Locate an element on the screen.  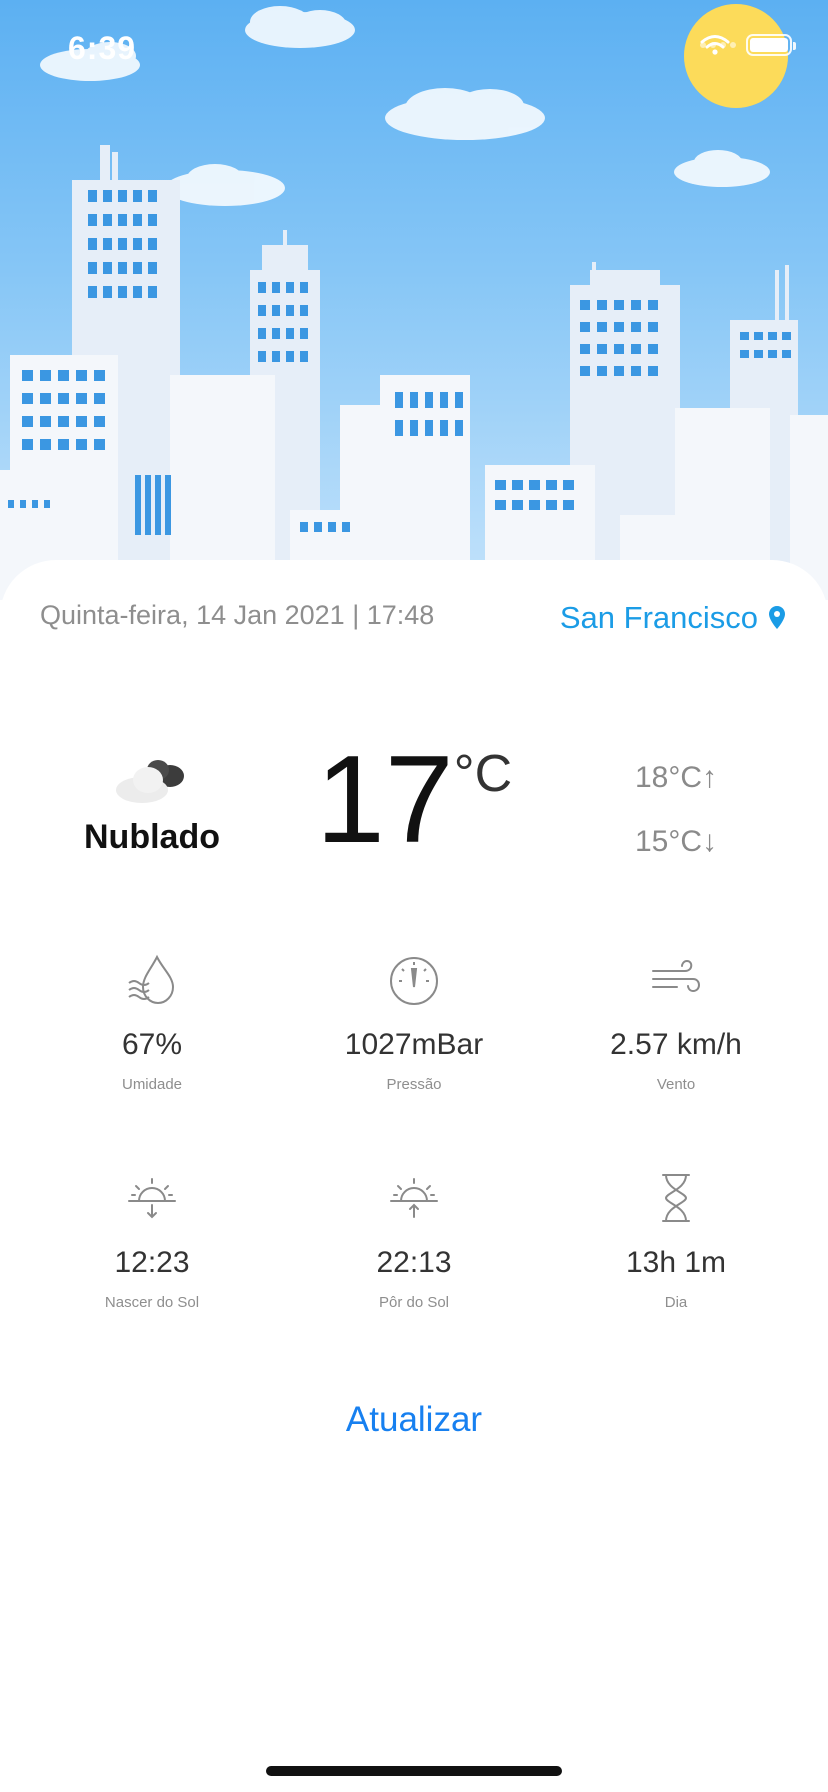
status-bar-icons is located at coordinates (748, 45).